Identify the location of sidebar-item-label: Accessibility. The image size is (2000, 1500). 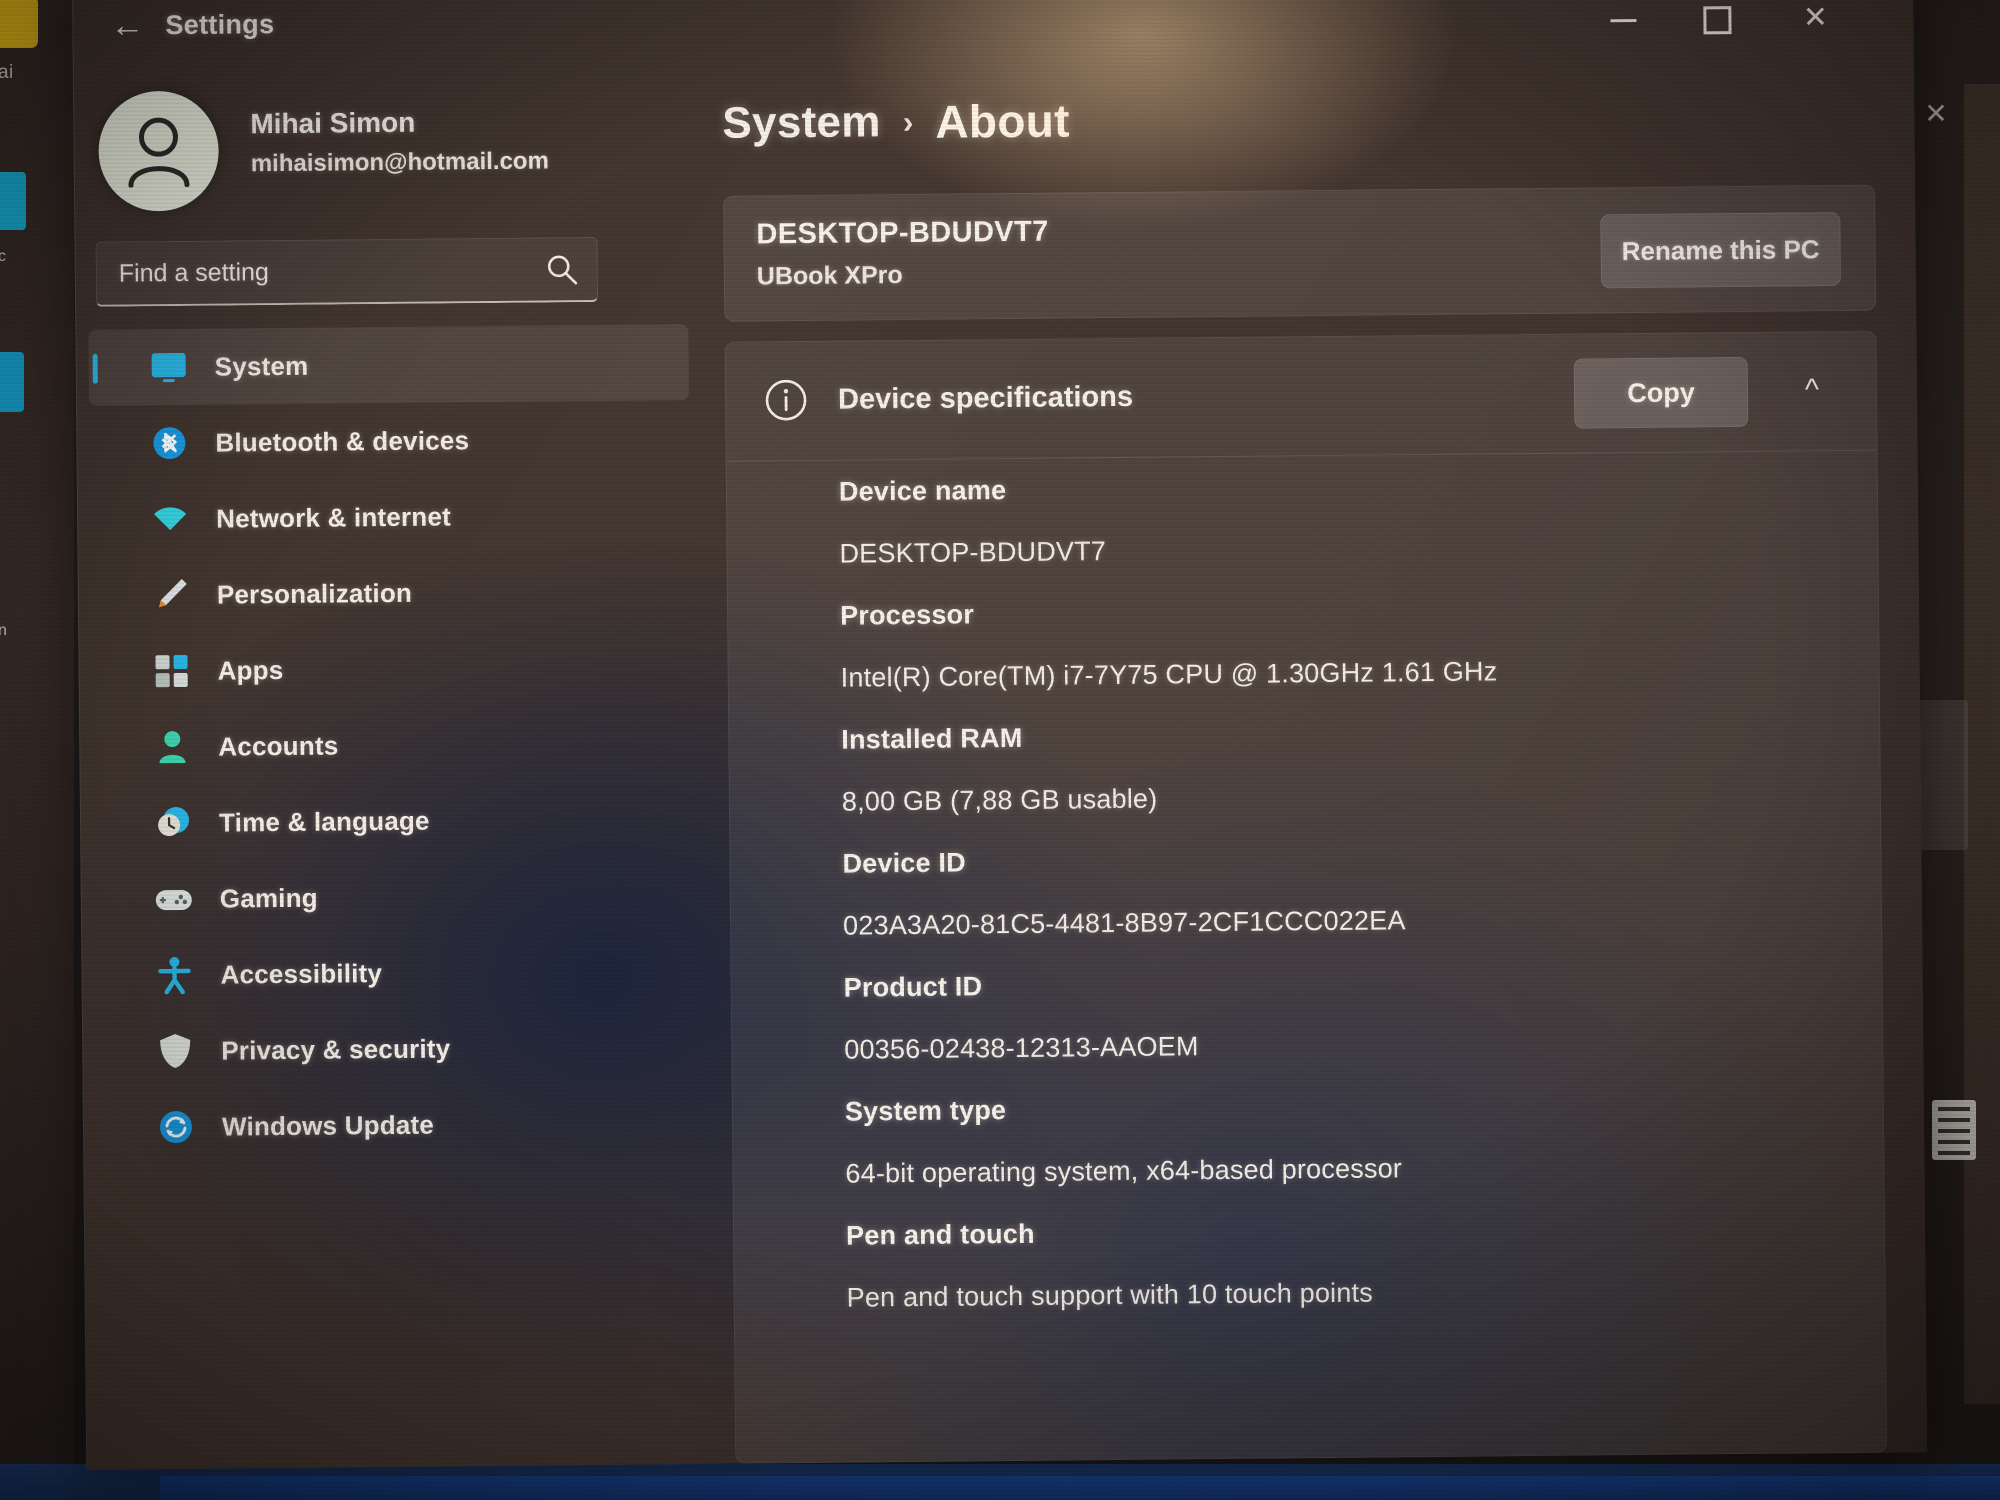
(301, 973).